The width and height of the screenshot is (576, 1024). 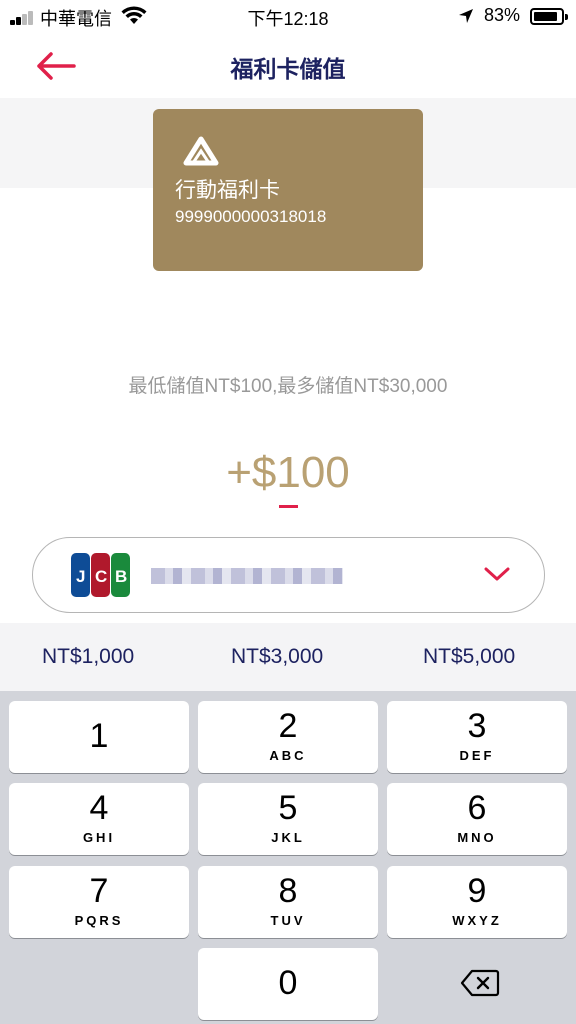 I want to click on location-arrow-icon, so click(x=466, y=16).